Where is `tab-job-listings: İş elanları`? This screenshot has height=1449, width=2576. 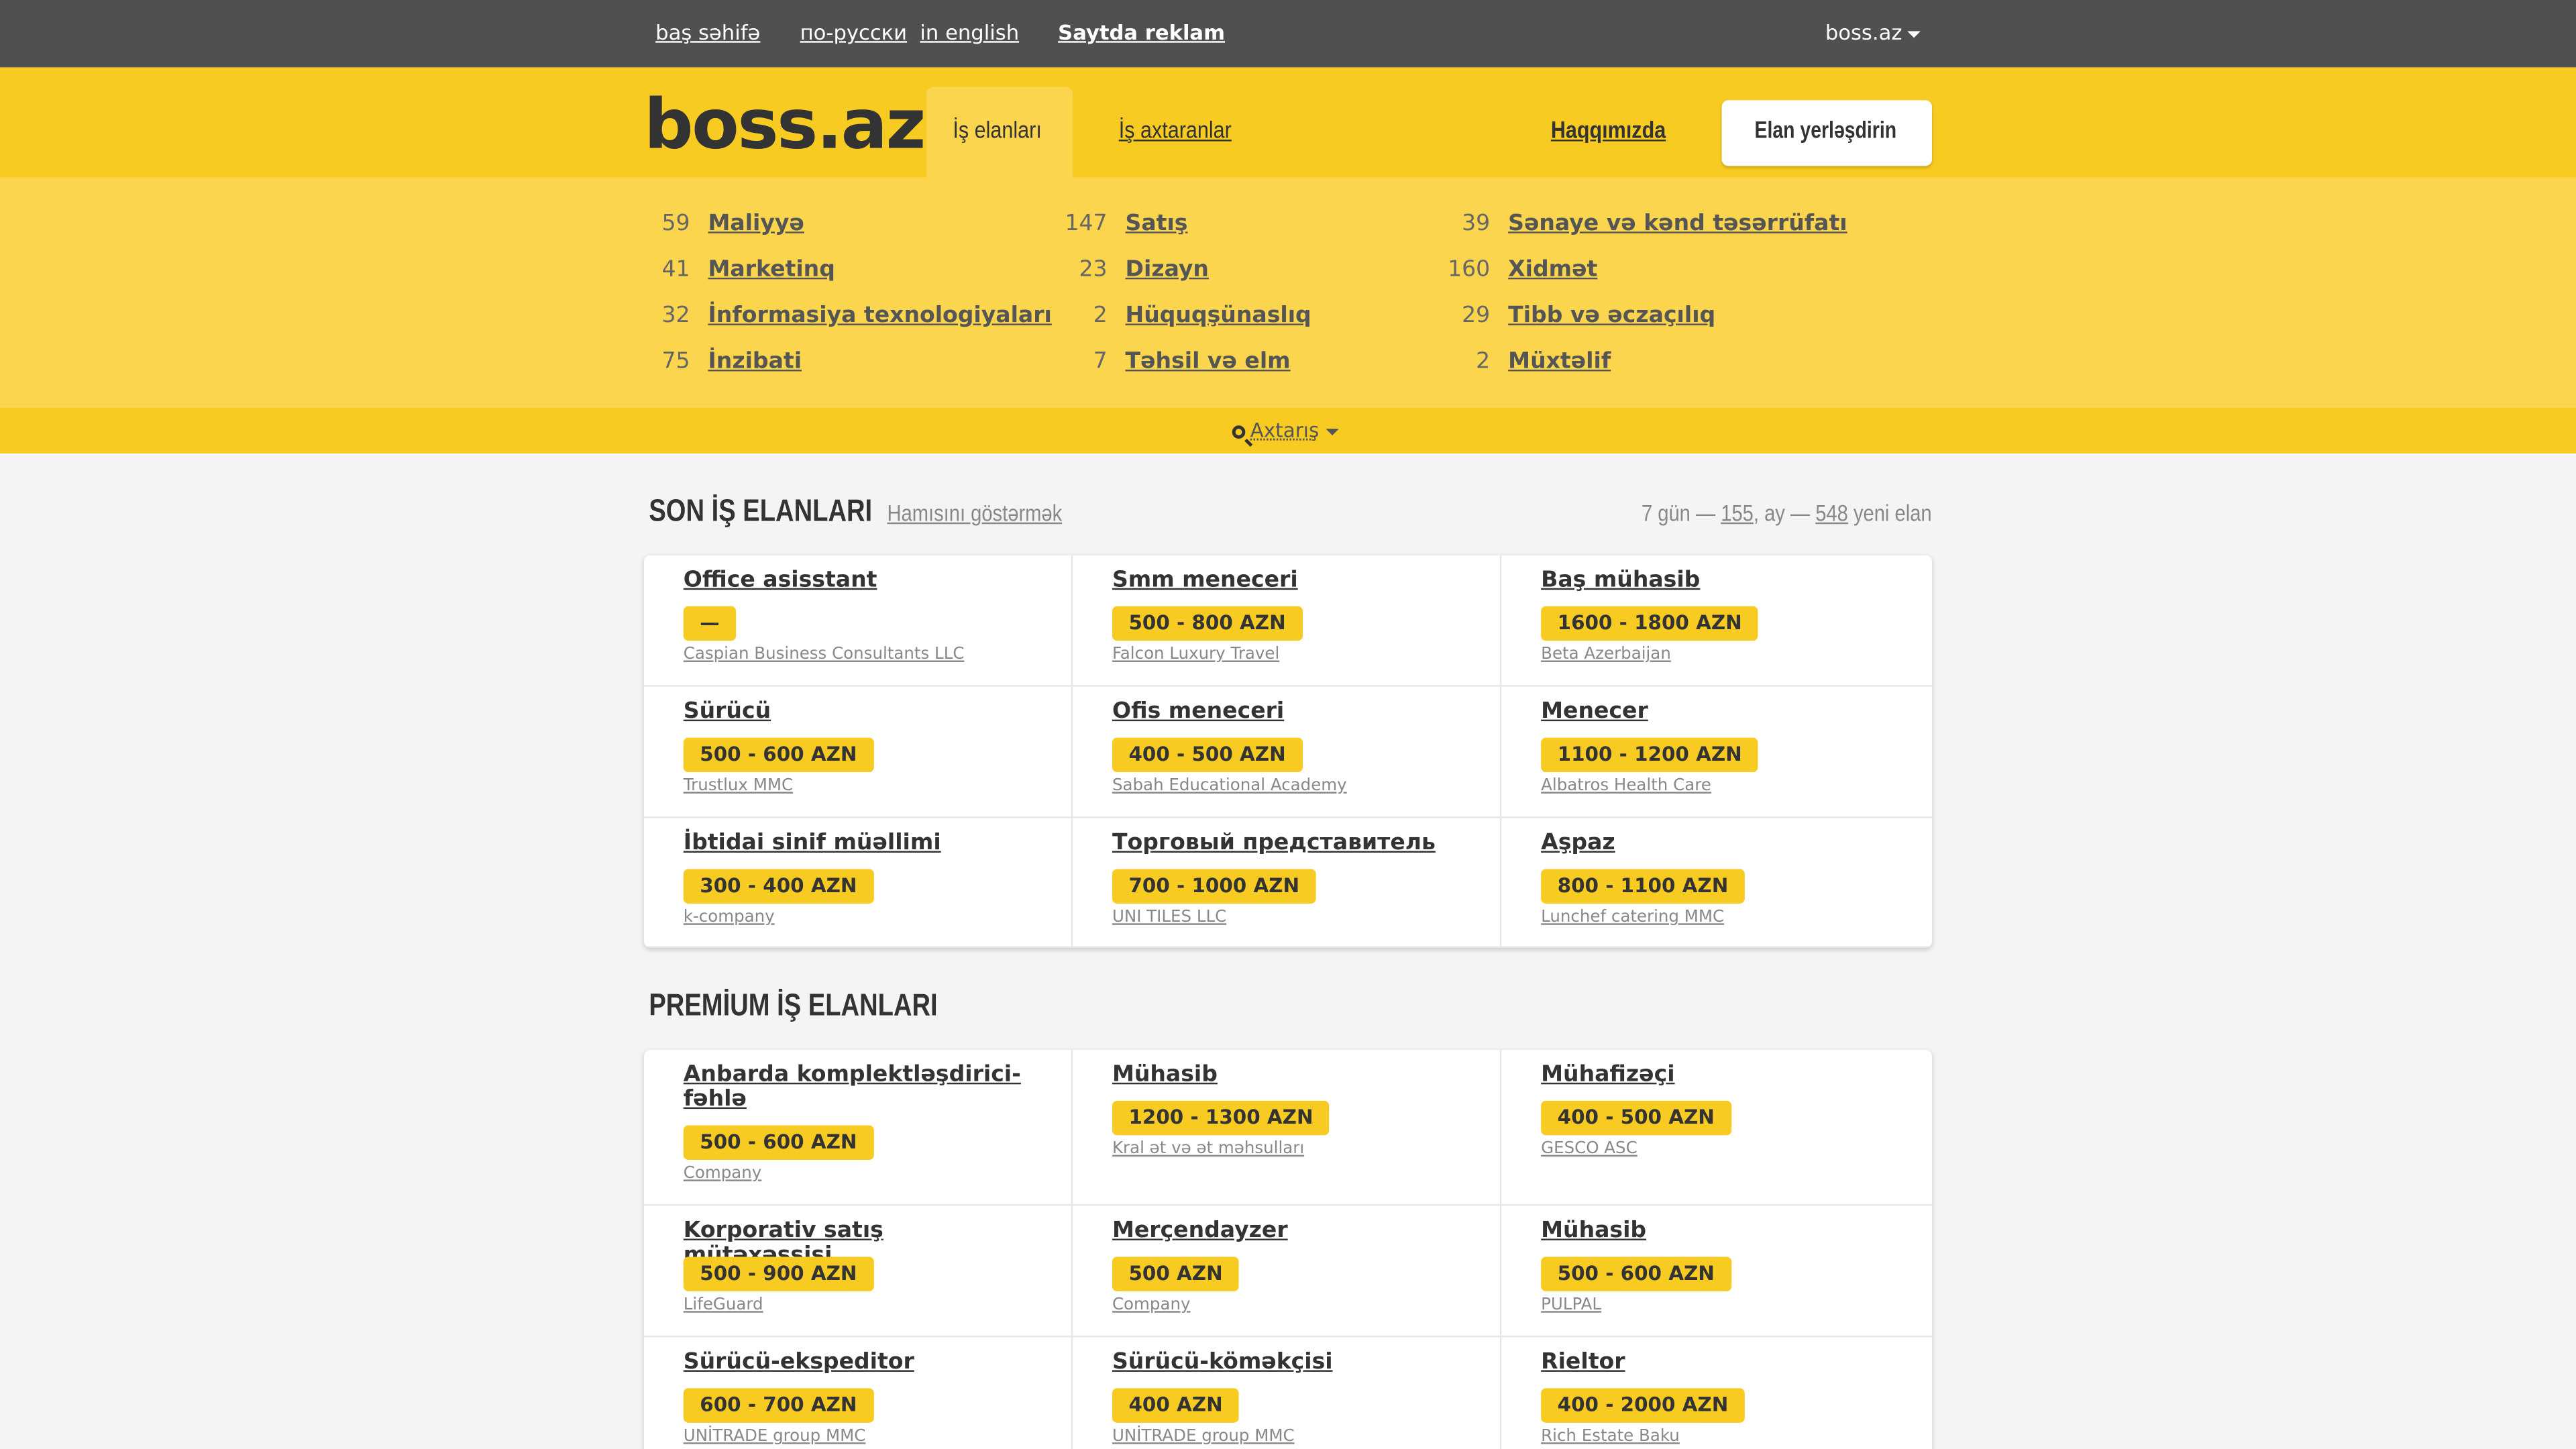 tab-job-listings: İş elanları is located at coordinates (997, 131).